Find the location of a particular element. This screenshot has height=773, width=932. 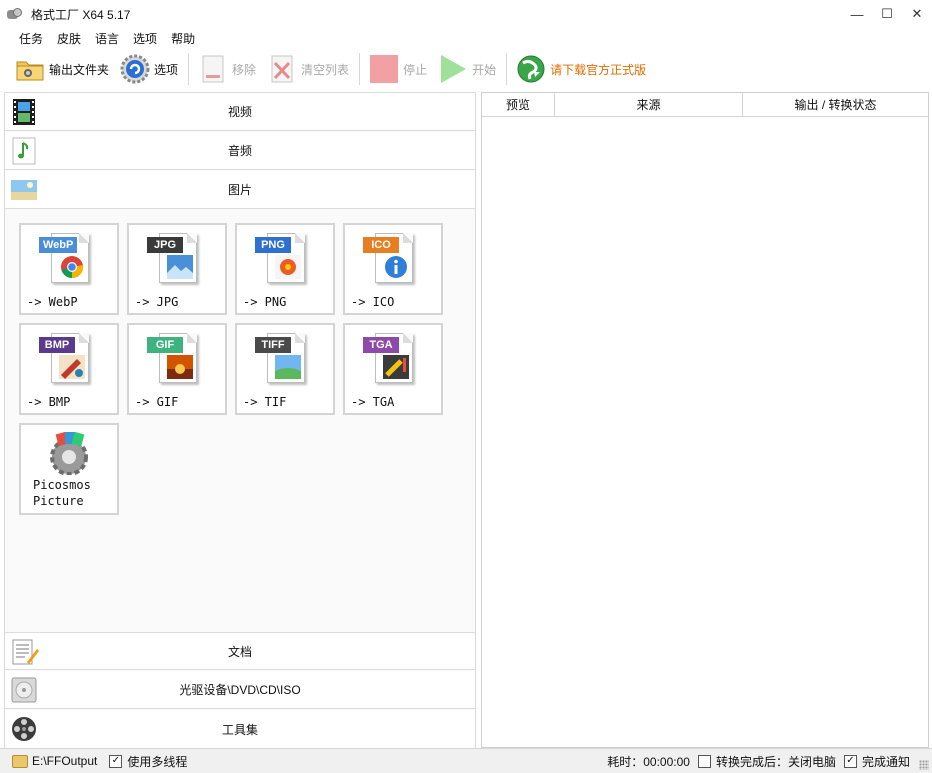

start-button: 开始 is located at coordinates (466, 69).